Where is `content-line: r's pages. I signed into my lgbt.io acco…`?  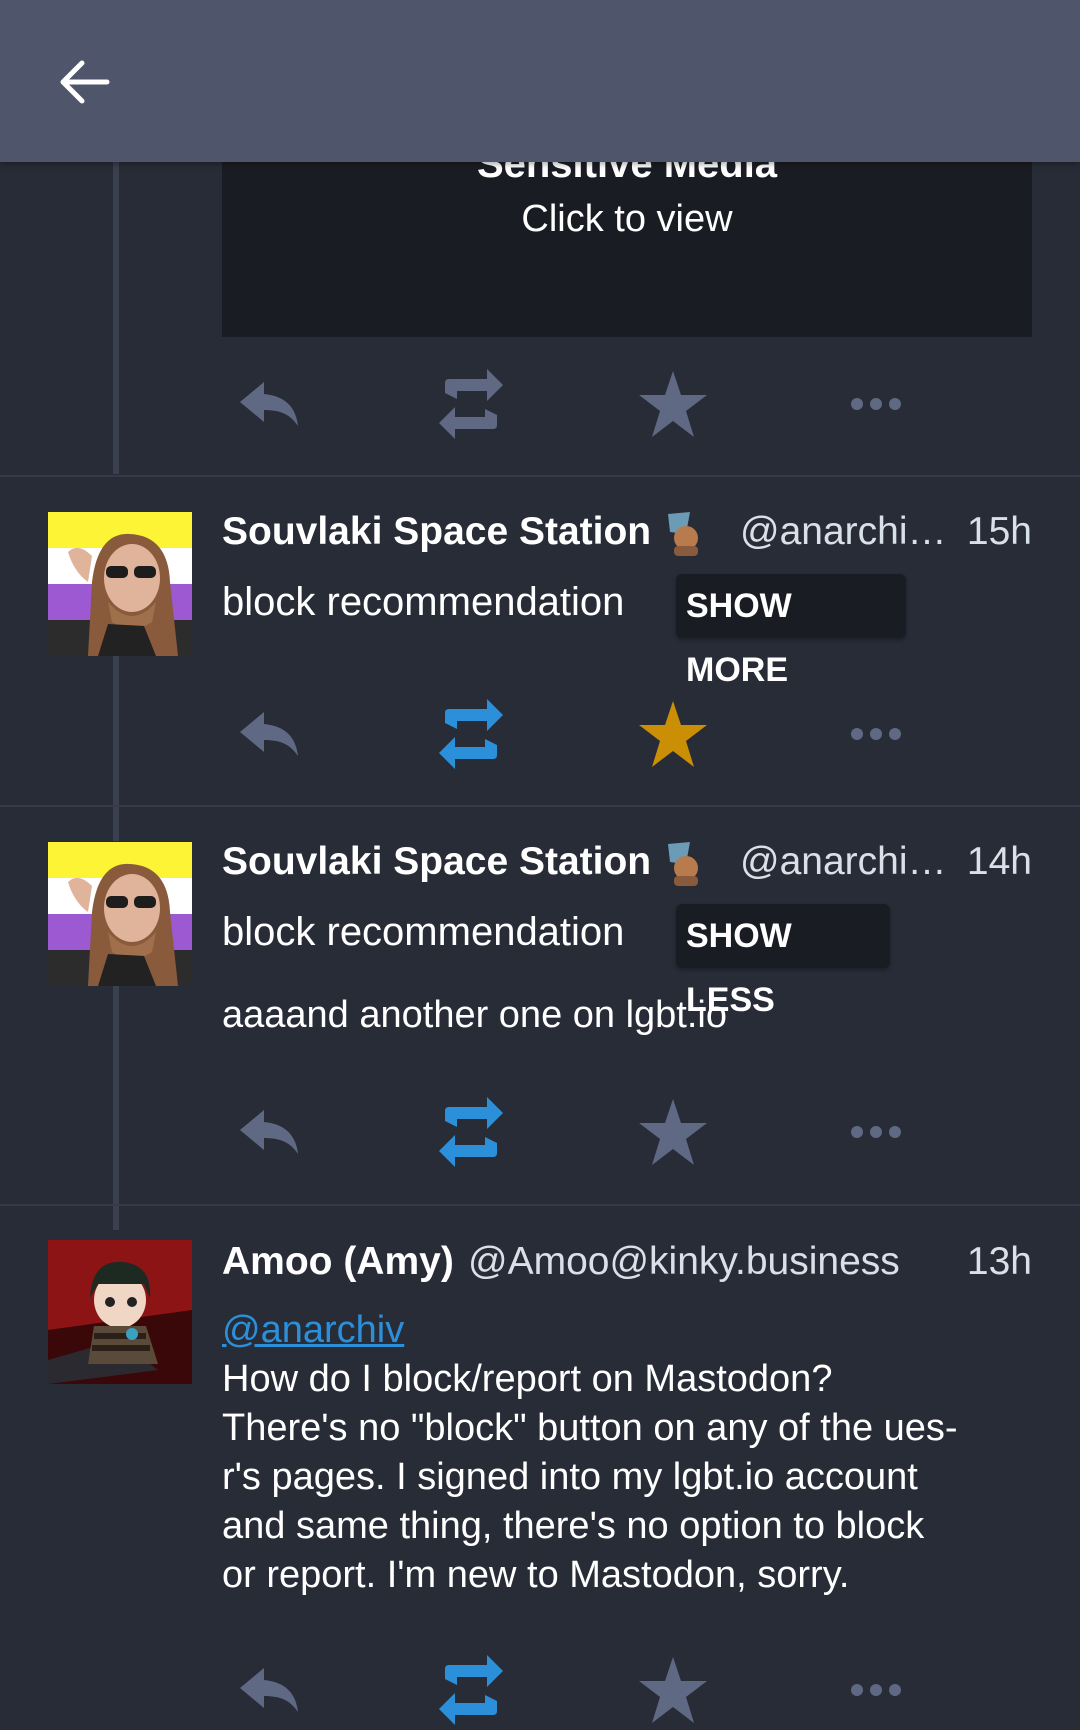 content-line: r's pages. I signed into my lgbt.io acco… is located at coordinates (570, 1477).